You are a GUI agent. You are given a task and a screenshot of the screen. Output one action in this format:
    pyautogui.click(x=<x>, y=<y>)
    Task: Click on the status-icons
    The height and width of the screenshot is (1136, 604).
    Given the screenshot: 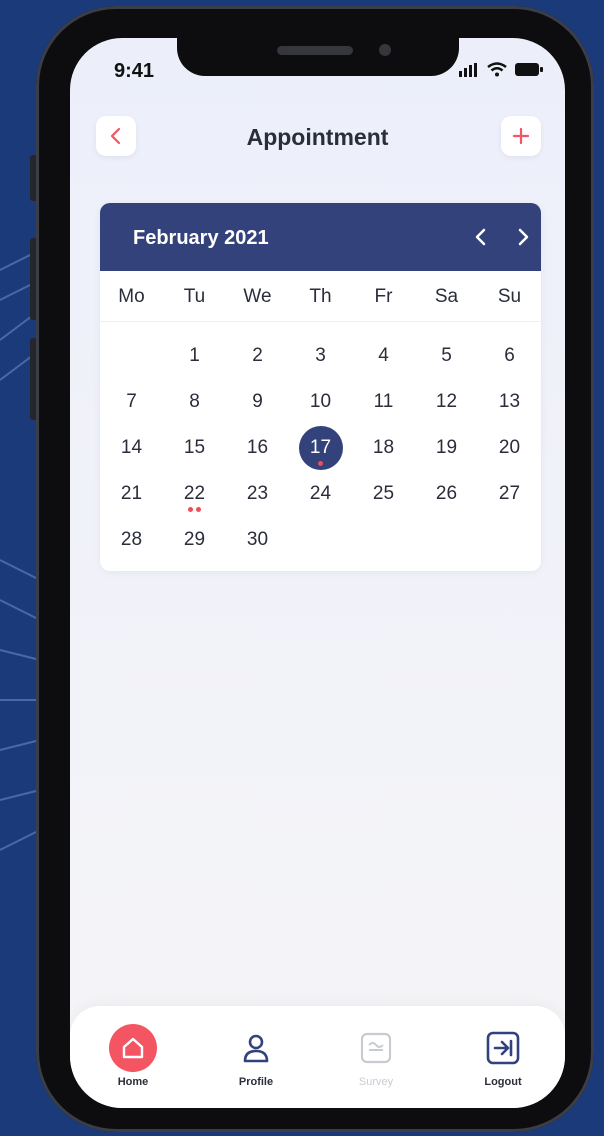 What is the action you would take?
    pyautogui.click(x=501, y=69)
    